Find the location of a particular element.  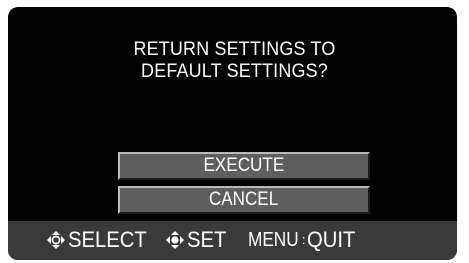

quit-hint: MENU : QUIT is located at coordinates (303, 240).